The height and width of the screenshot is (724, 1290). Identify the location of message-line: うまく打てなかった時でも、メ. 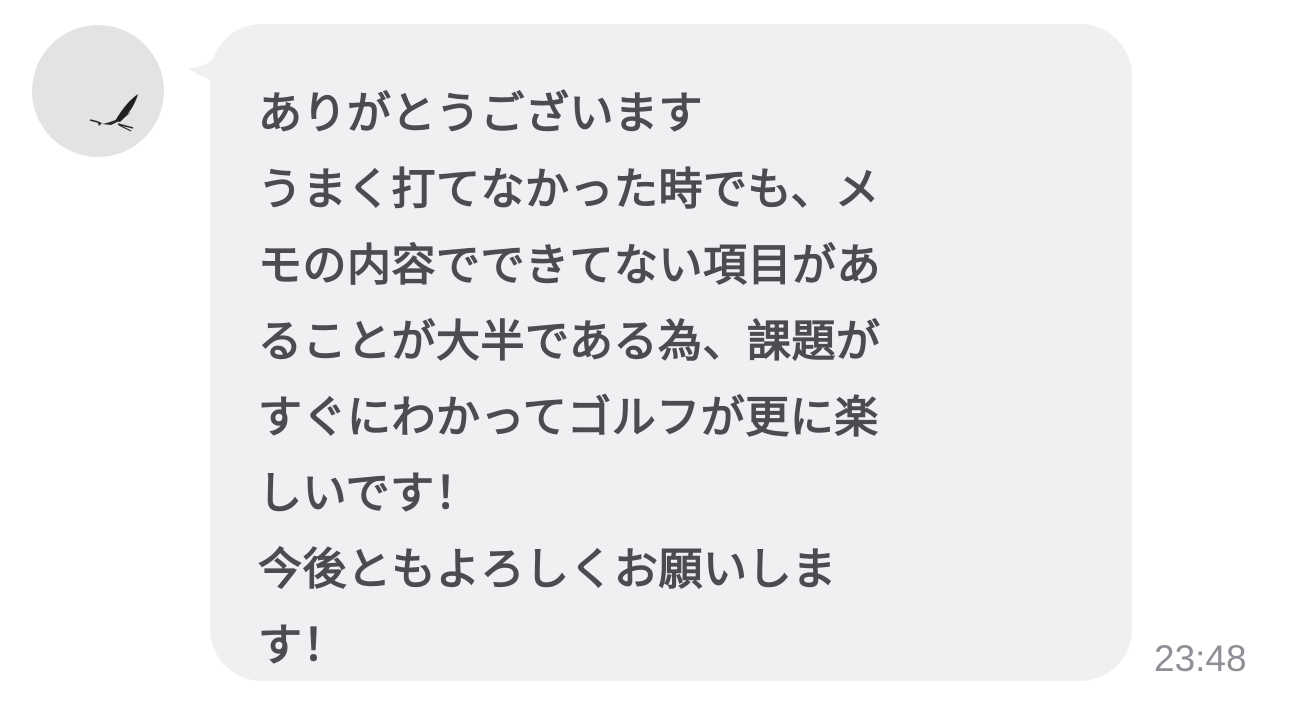
(569, 189).